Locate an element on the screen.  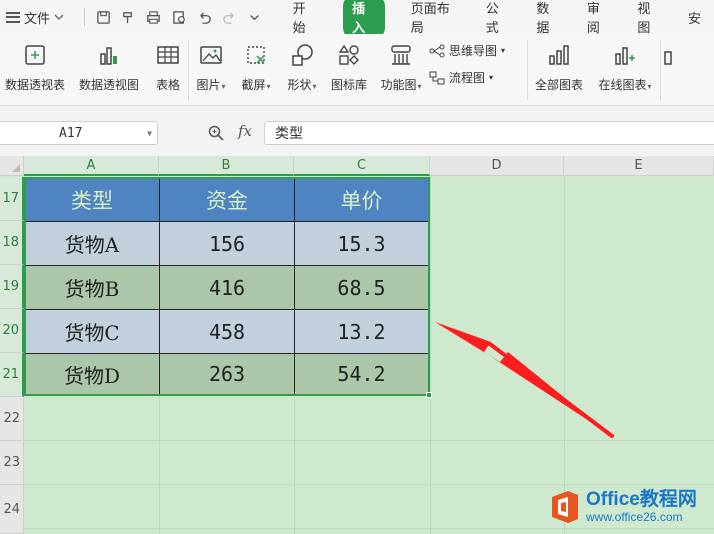
tab-review: 审阅 is located at coordinates (599, 18).